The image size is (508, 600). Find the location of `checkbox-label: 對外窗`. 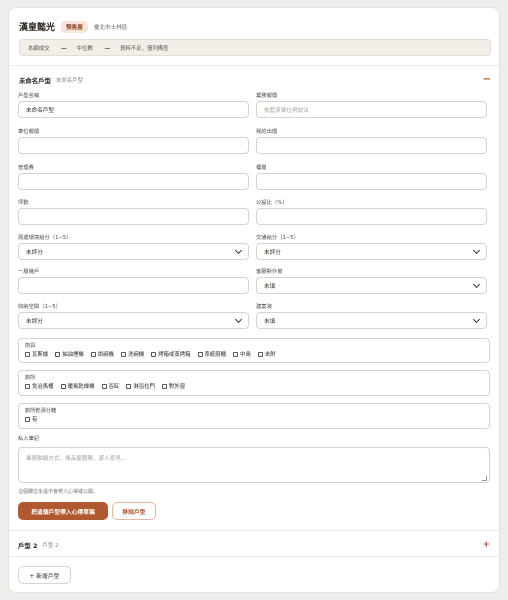

checkbox-label: 對外窗 is located at coordinates (177, 387).